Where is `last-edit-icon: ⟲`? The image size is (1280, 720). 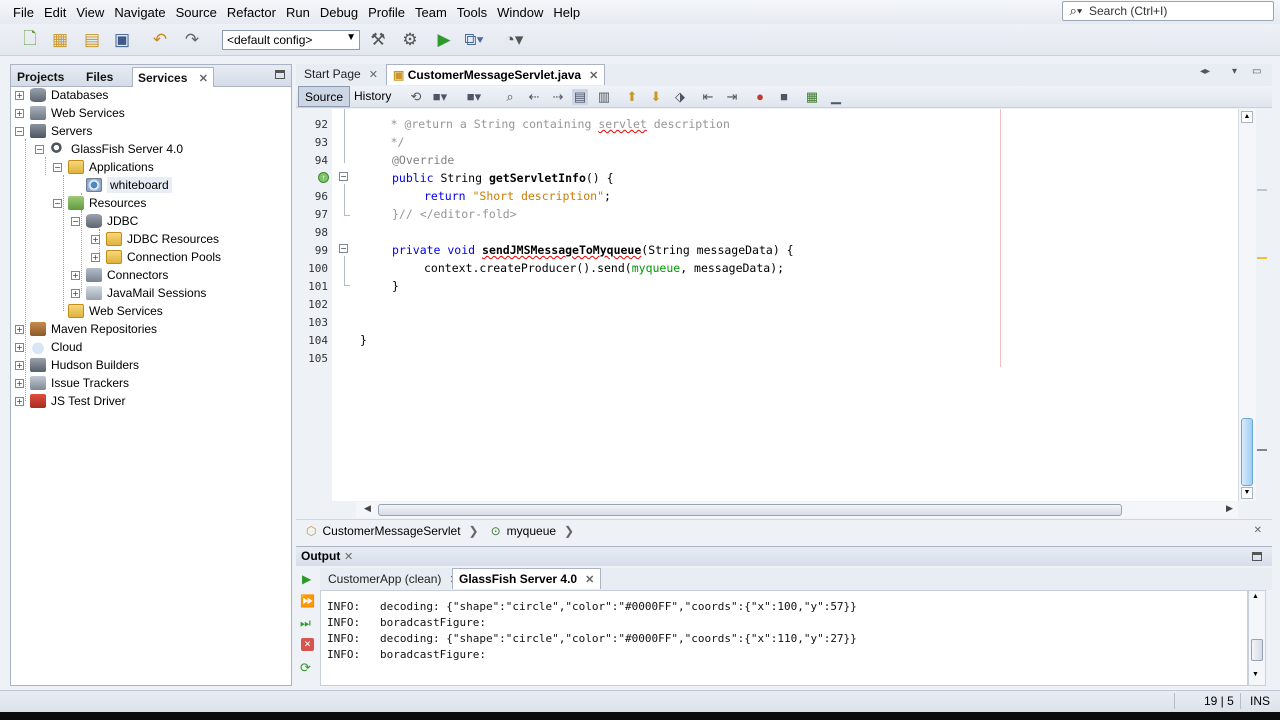 last-edit-icon: ⟲ is located at coordinates (416, 97).